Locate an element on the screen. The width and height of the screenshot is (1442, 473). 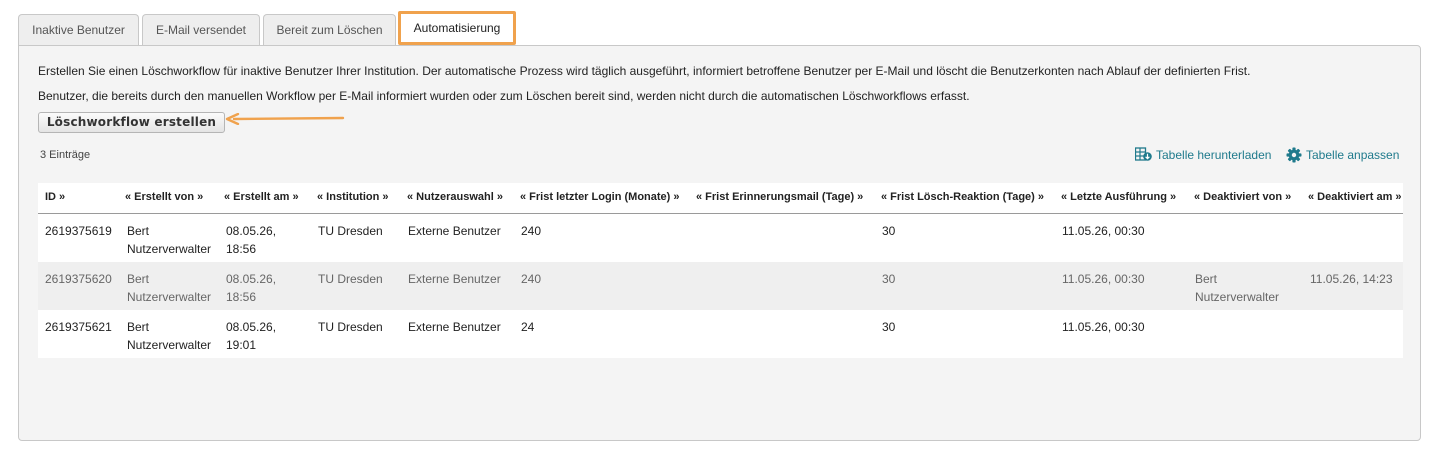
column-header-institution: « Institution » is located at coordinates (353, 197).